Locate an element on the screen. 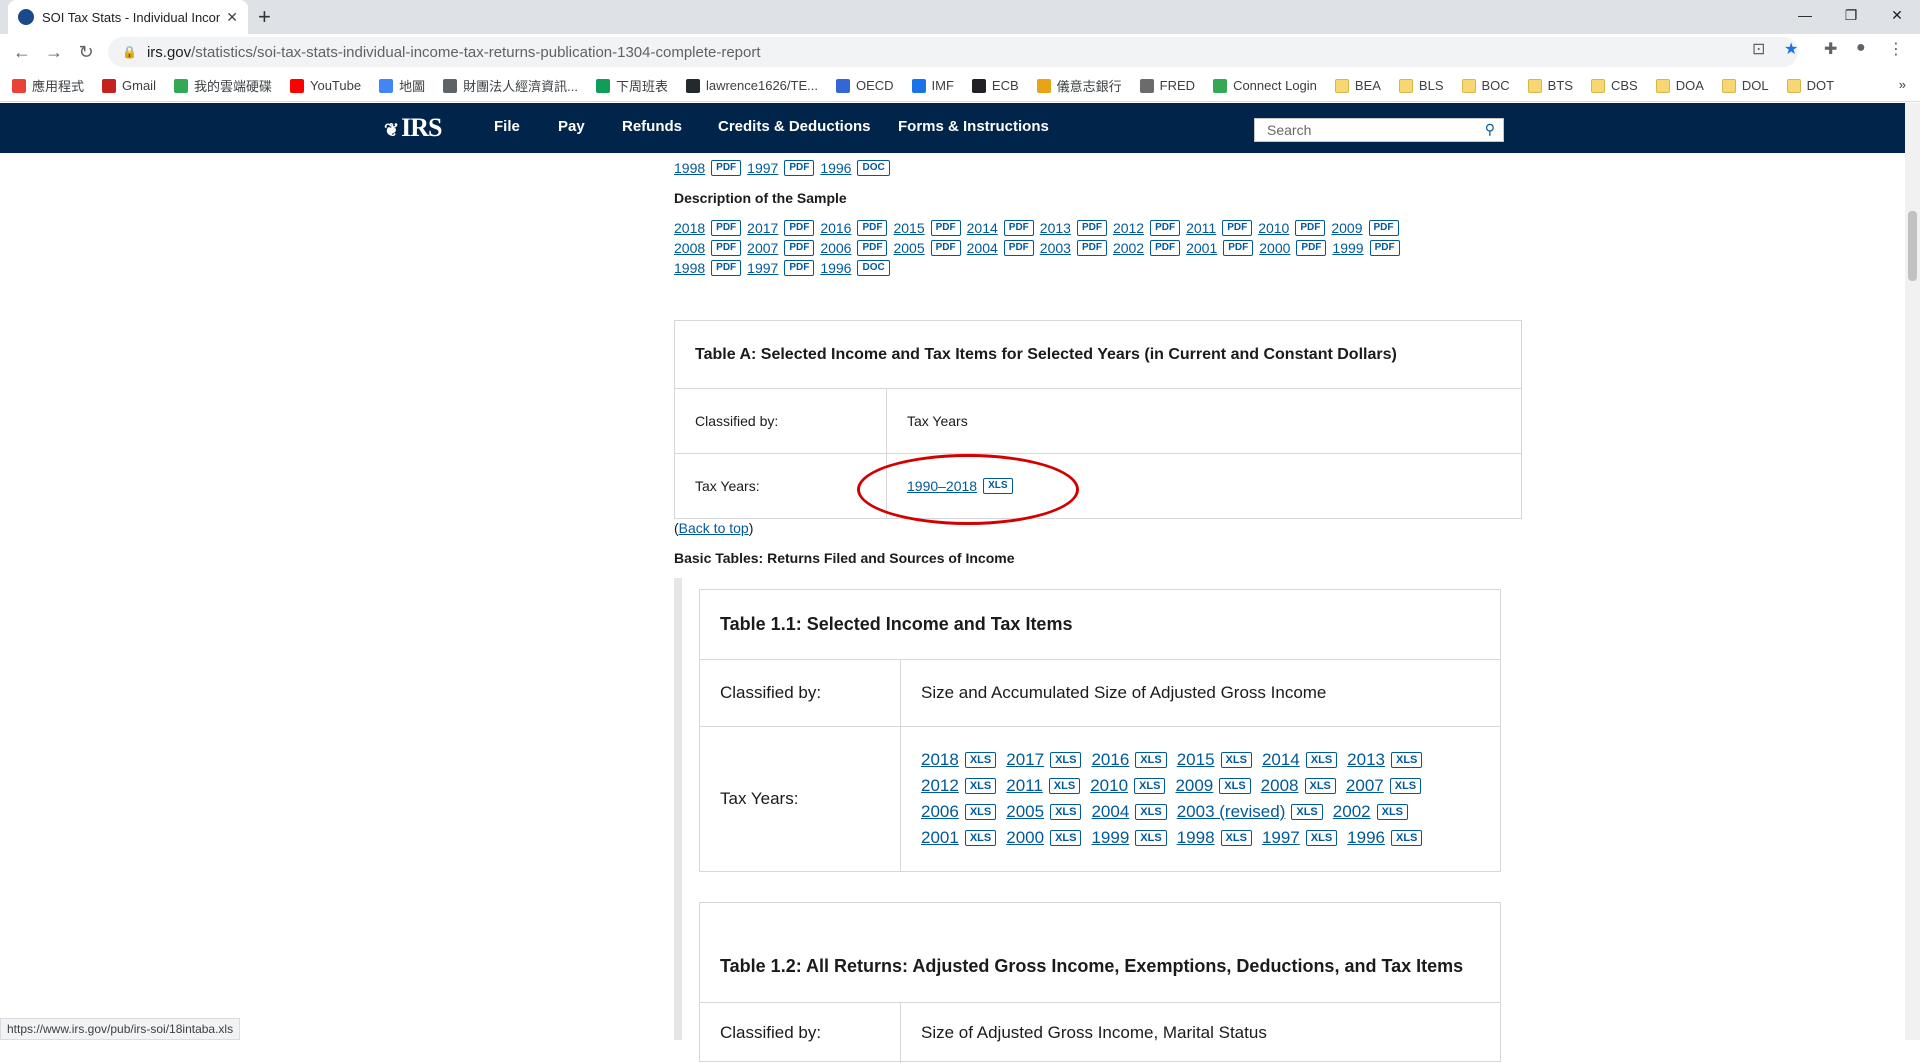  bookmark-item: 地圖 is located at coordinates (402, 85).